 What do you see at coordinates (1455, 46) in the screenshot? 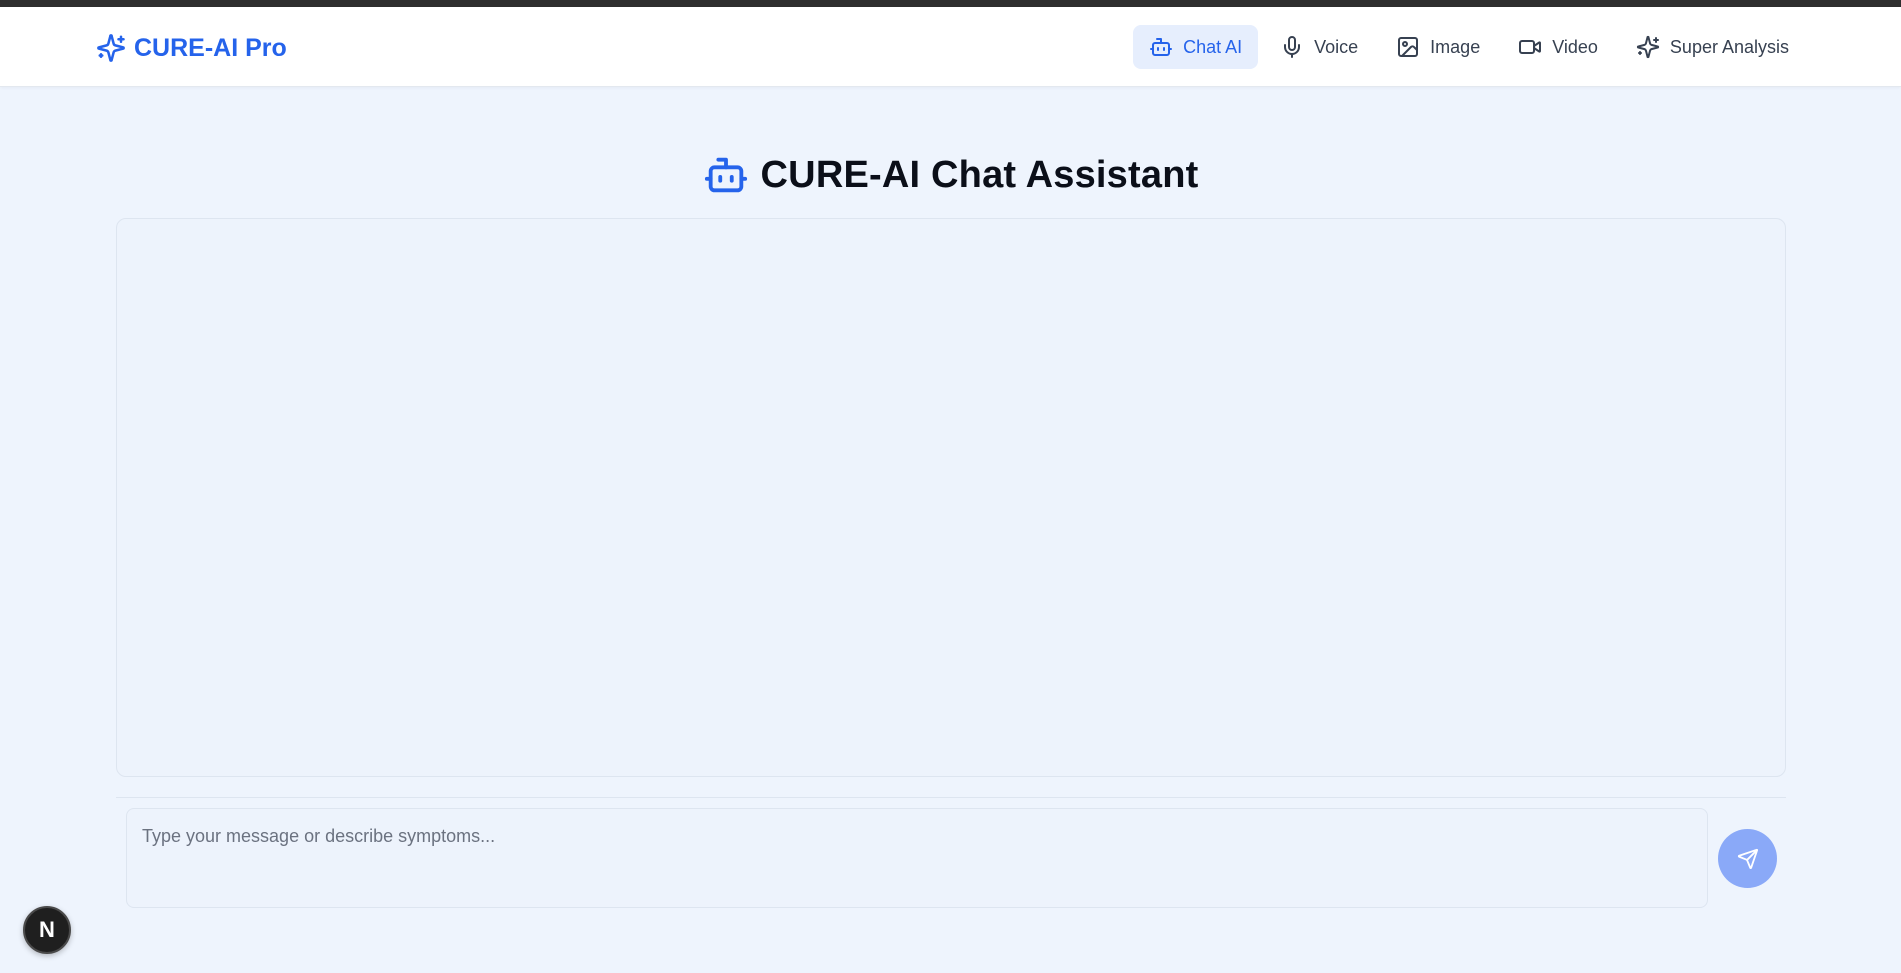
I see `nav-item-label: Image` at bounding box center [1455, 46].